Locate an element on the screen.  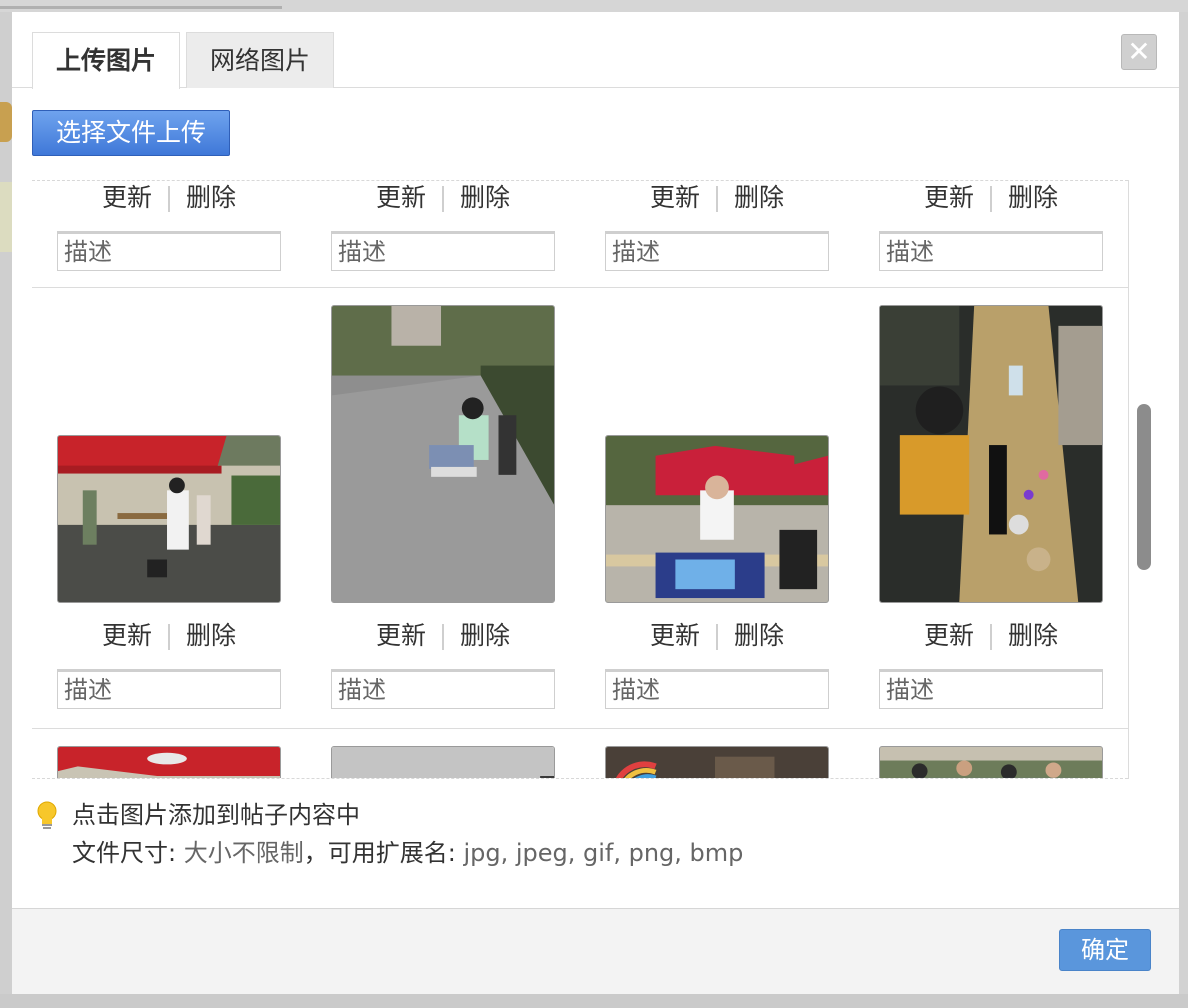
photo-rainbow-umbrella is located at coordinates (717, 762).